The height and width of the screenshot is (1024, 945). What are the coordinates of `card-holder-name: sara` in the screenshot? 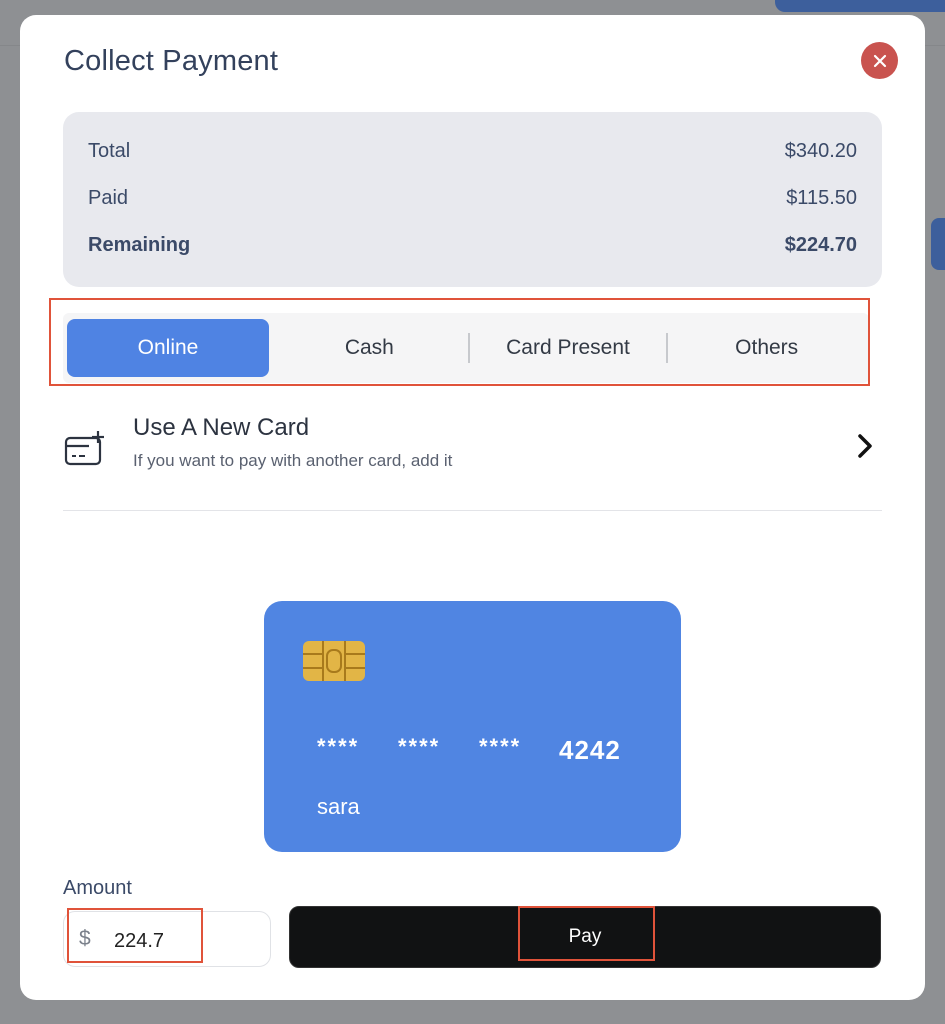 It's located at (338, 806).